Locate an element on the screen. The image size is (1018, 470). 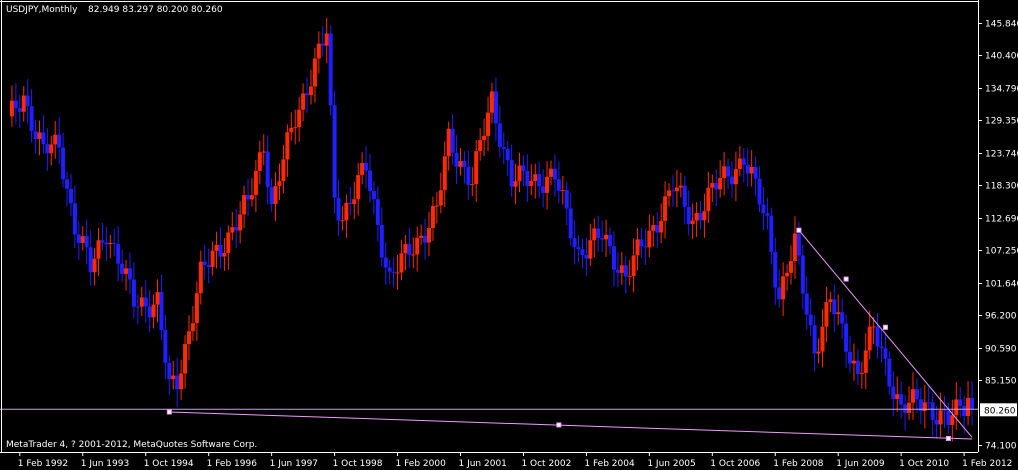
x-tick-label: 1 Feb 2000 is located at coordinates (421, 464).